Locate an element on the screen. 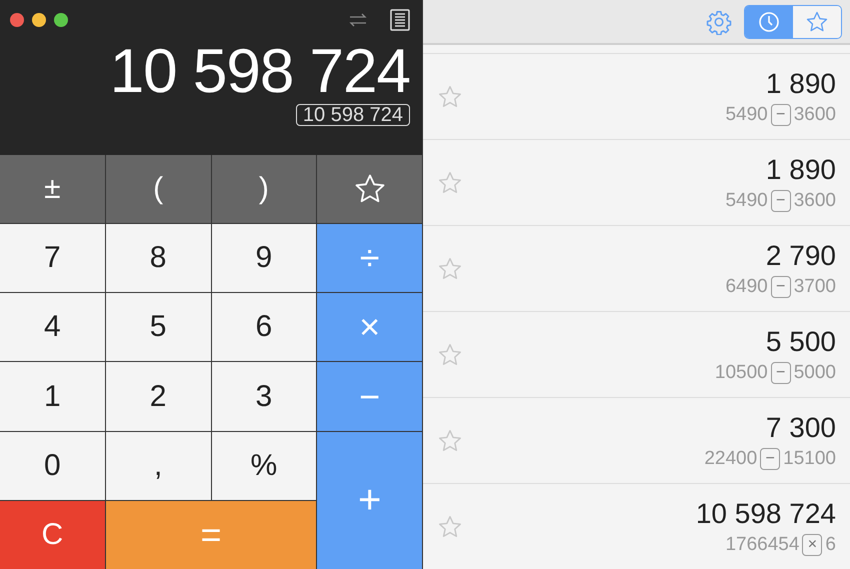 This screenshot has height=569, width=850. star-icon is located at coordinates (817, 22).